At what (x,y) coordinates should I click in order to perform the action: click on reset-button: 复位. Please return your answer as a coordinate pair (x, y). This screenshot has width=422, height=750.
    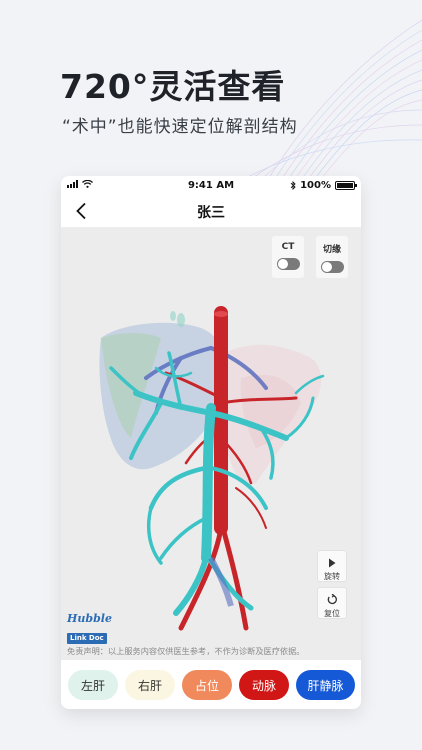
    Looking at the image, I should click on (332, 603).